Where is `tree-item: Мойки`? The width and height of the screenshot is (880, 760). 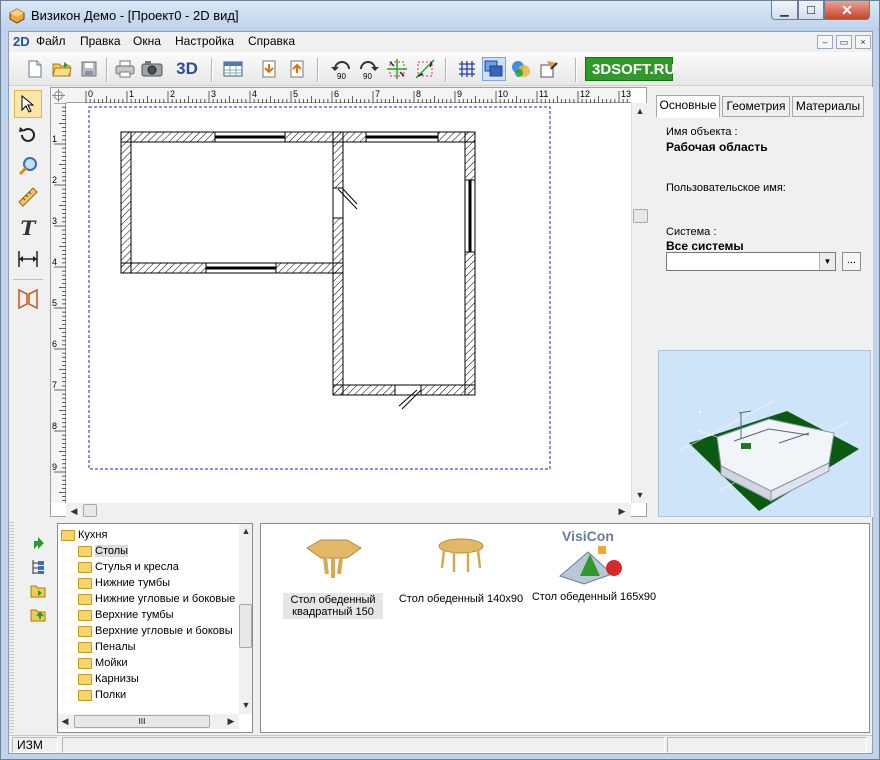 tree-item: Мойки is located at coordinates (103, 663).